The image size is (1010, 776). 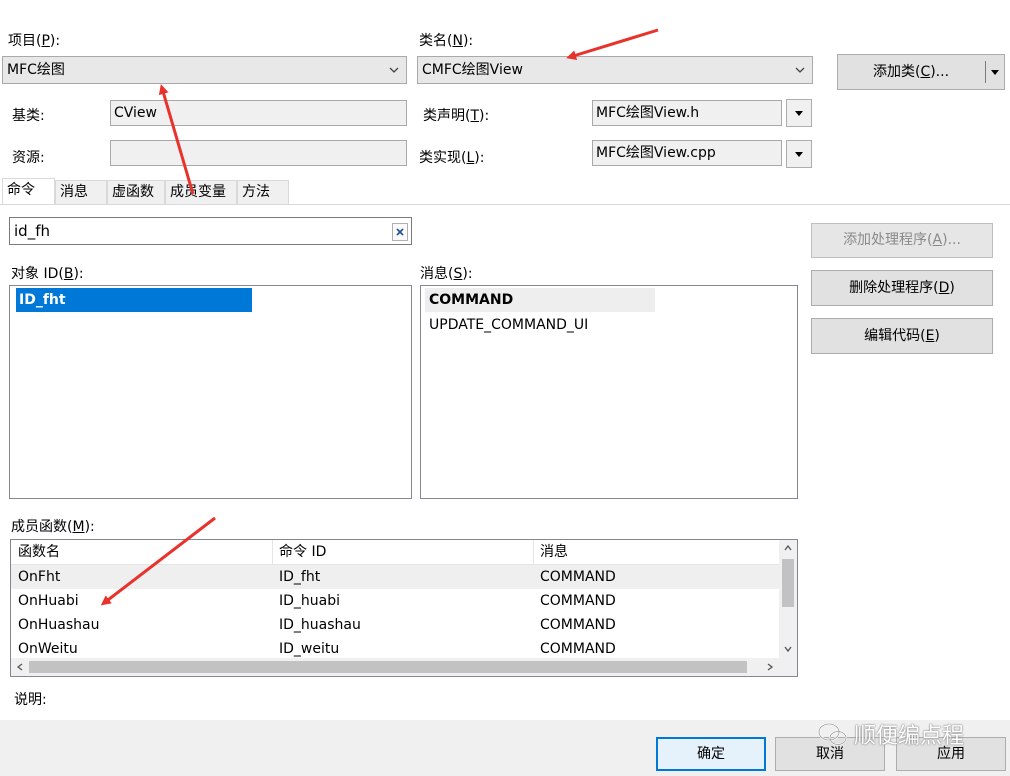 What do you see at coordinates (81, 192) in the screenshot?
I see `tab-messages: 消息` at bounding box center [81, 192].